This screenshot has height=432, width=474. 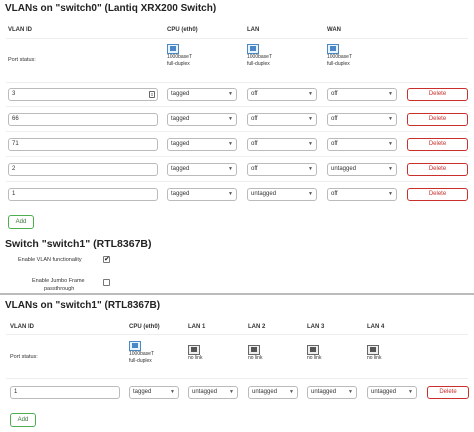 What do you see at coordinates (273, 392) in the screenshot?
I see `lan2-select: untagged ▼` at bounding box center [273, 392].